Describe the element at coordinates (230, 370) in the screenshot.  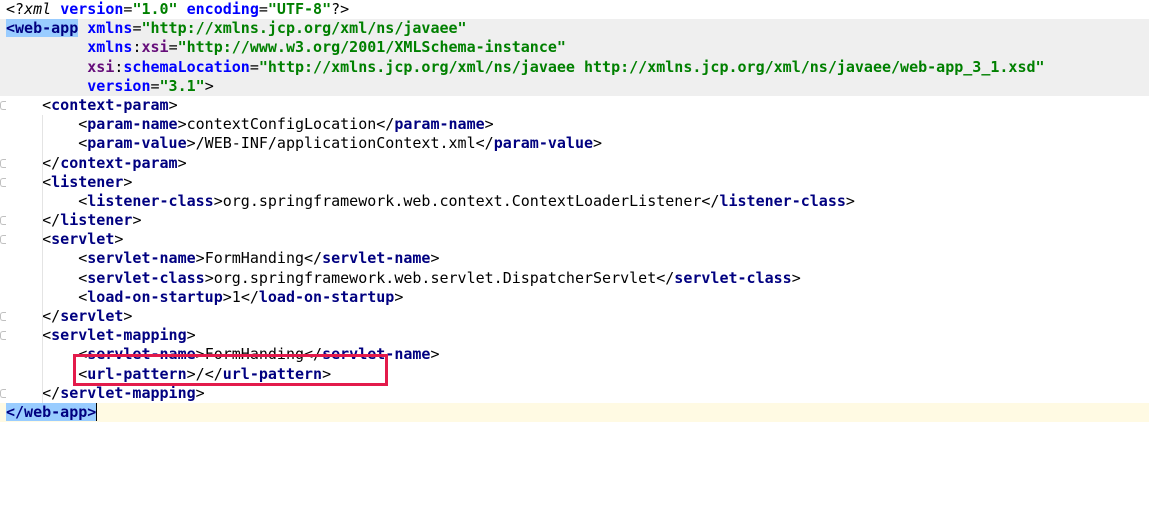
I see `url-pattern-highlight-box` at that location.